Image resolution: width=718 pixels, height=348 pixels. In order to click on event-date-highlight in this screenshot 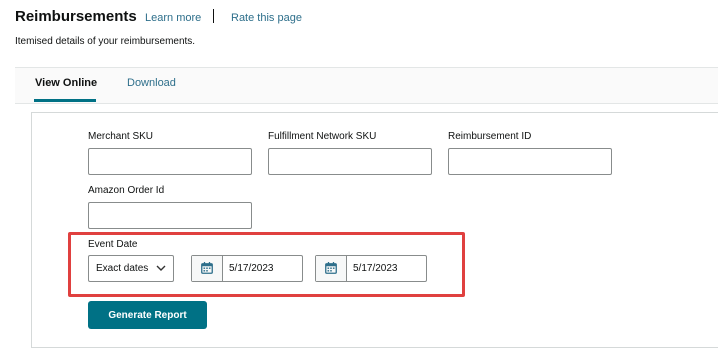, I will do `click(266, 264)`.